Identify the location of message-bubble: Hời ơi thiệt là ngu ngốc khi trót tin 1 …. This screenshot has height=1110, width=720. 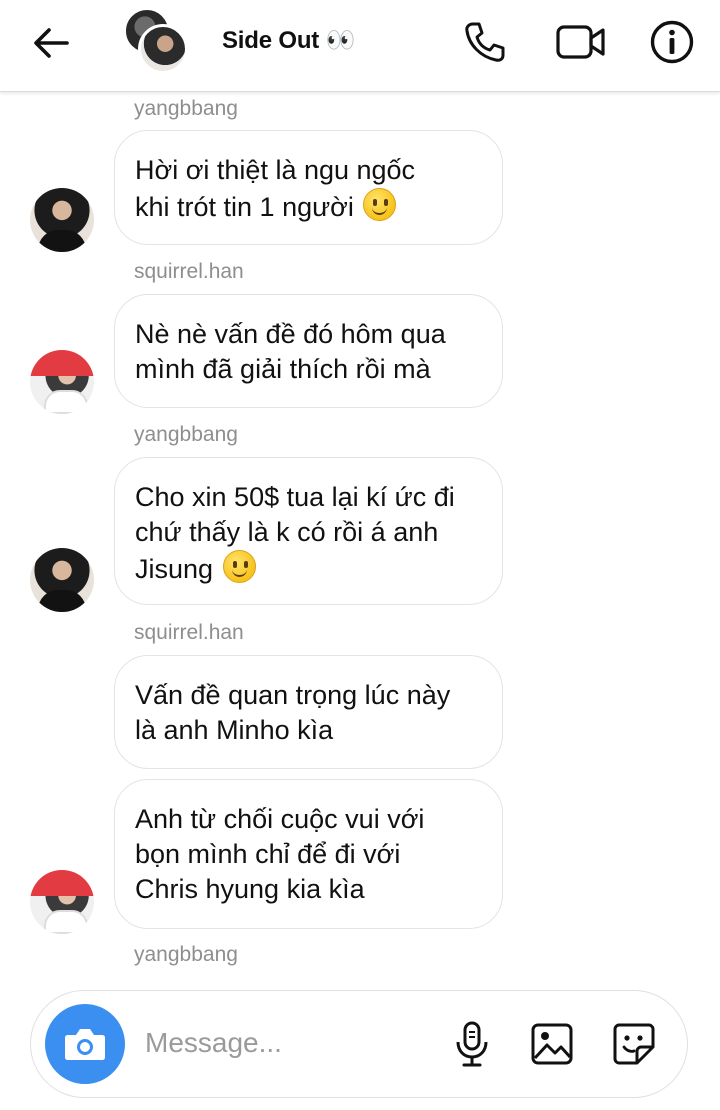
(308, 187).